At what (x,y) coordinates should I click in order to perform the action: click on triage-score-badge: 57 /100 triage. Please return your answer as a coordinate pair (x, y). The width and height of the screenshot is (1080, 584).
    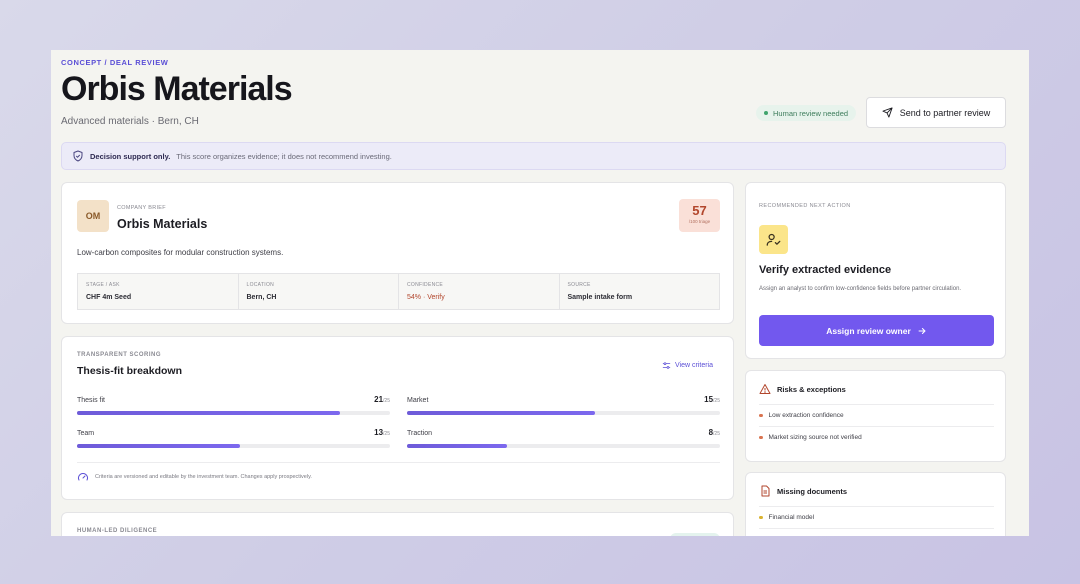
    Looking at the image, I should click on (699, 215).